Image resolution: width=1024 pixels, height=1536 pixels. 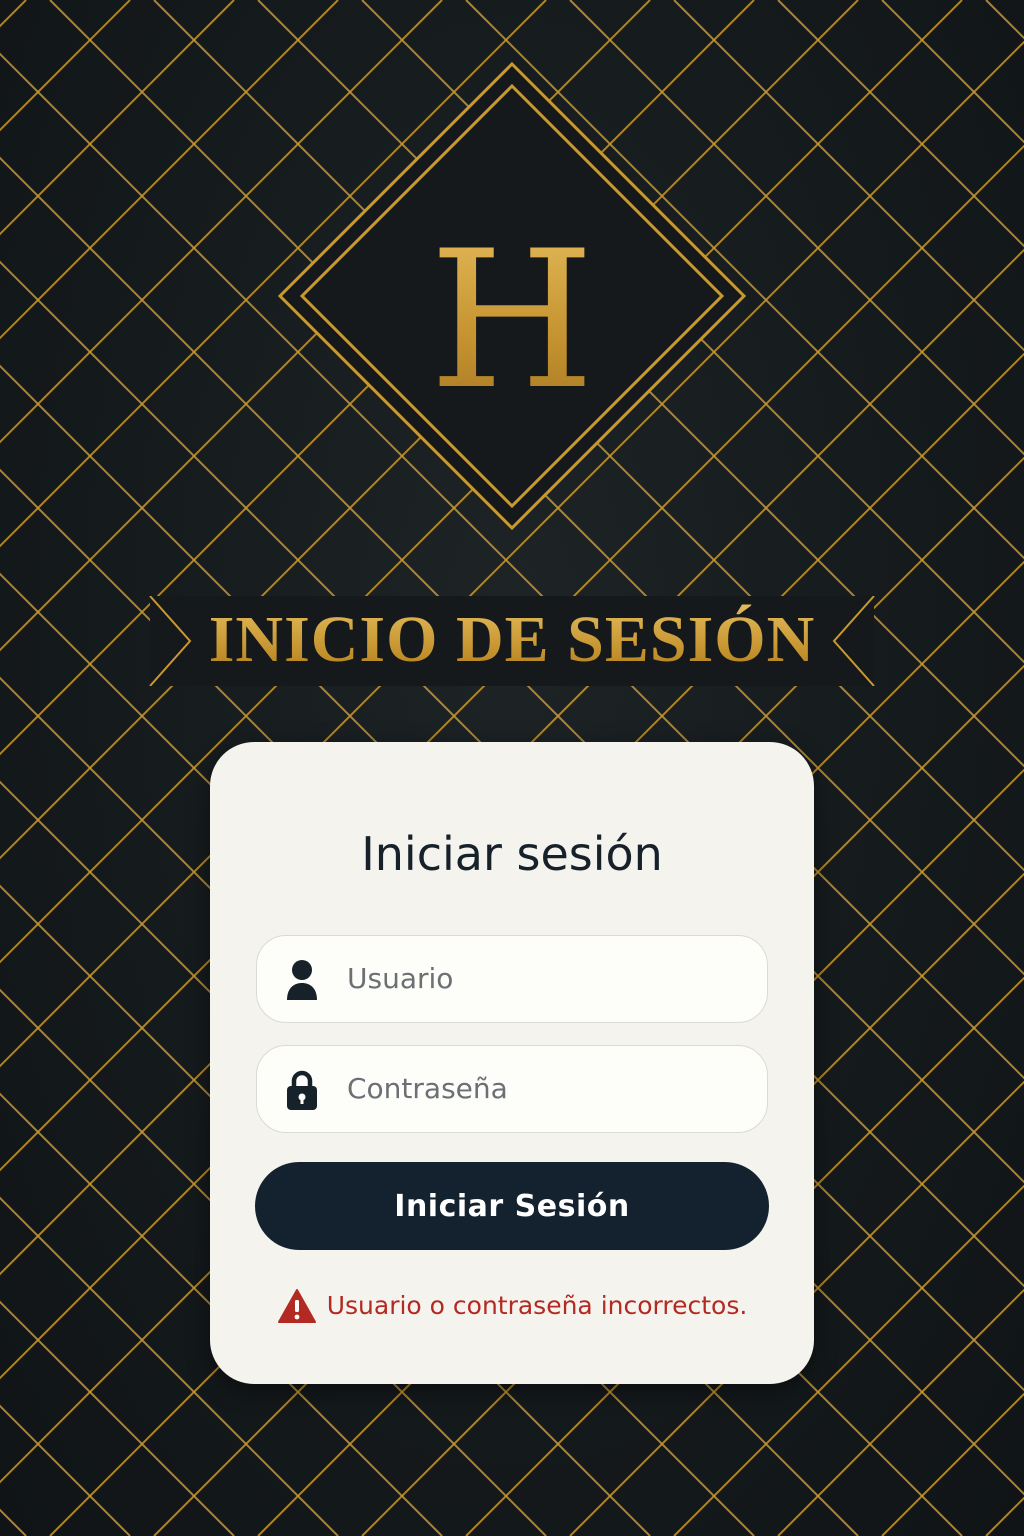 I want to click on password-input, so click(x=547, y=1088).